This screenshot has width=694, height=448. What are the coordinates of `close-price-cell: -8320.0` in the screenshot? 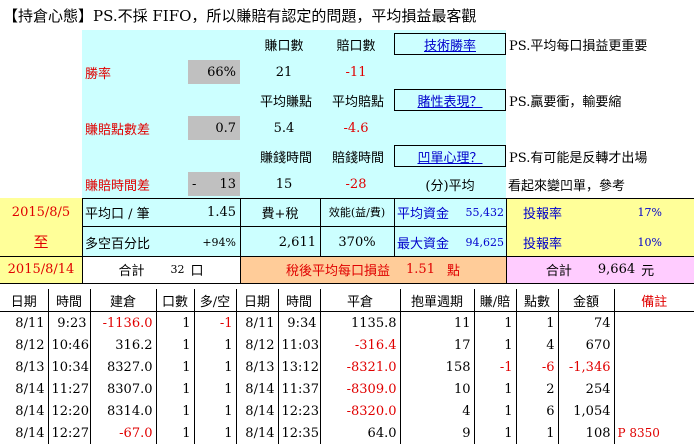 It's located at (360, 411).